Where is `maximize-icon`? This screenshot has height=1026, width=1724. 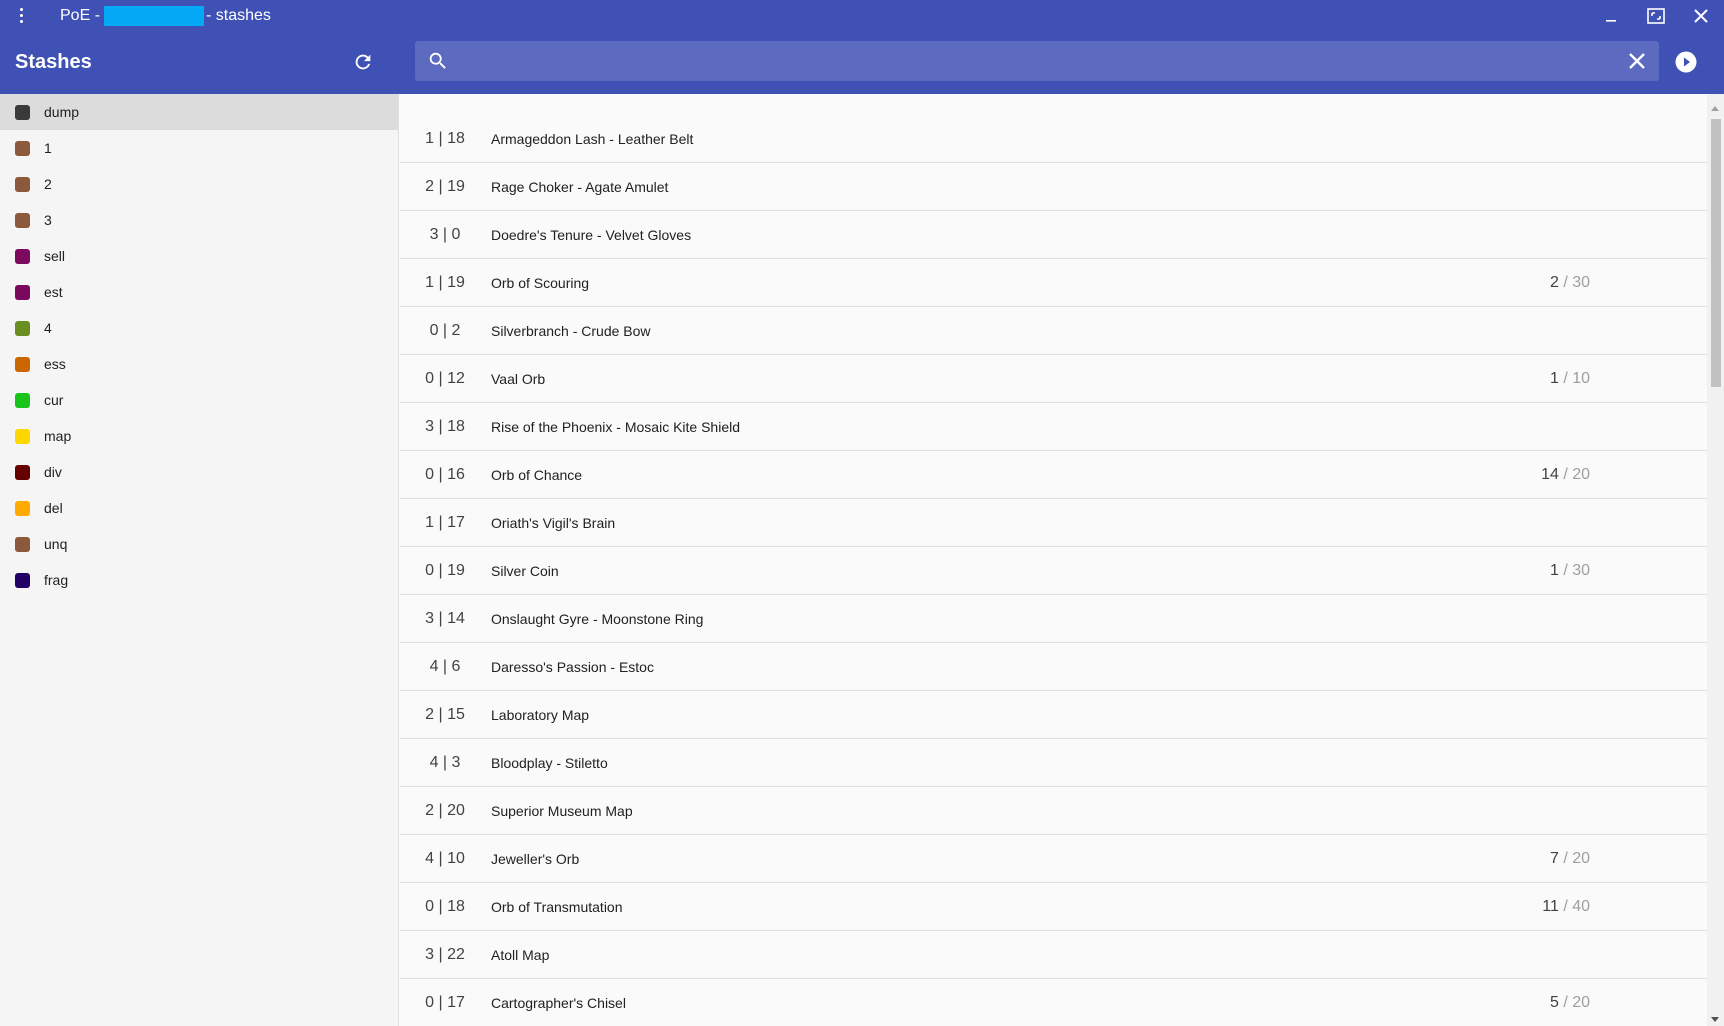
maximize-icon is located at coordinates (1655, 15).